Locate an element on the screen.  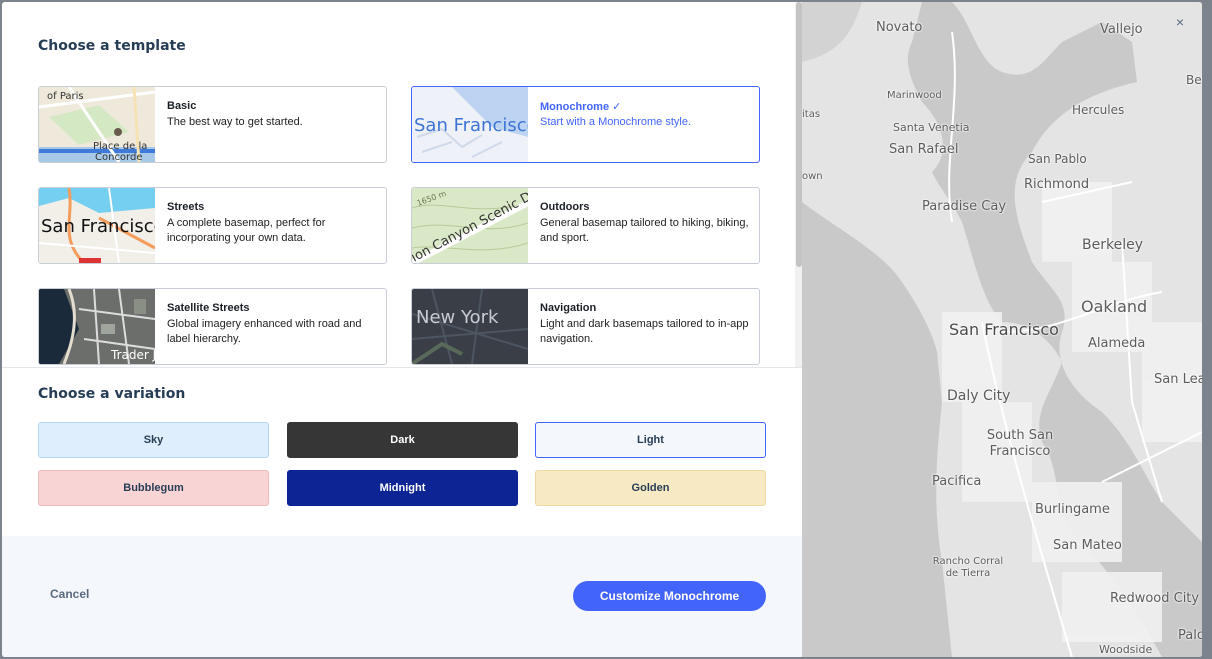
cancel-button: Cancel is located at coordinates (69, 594).